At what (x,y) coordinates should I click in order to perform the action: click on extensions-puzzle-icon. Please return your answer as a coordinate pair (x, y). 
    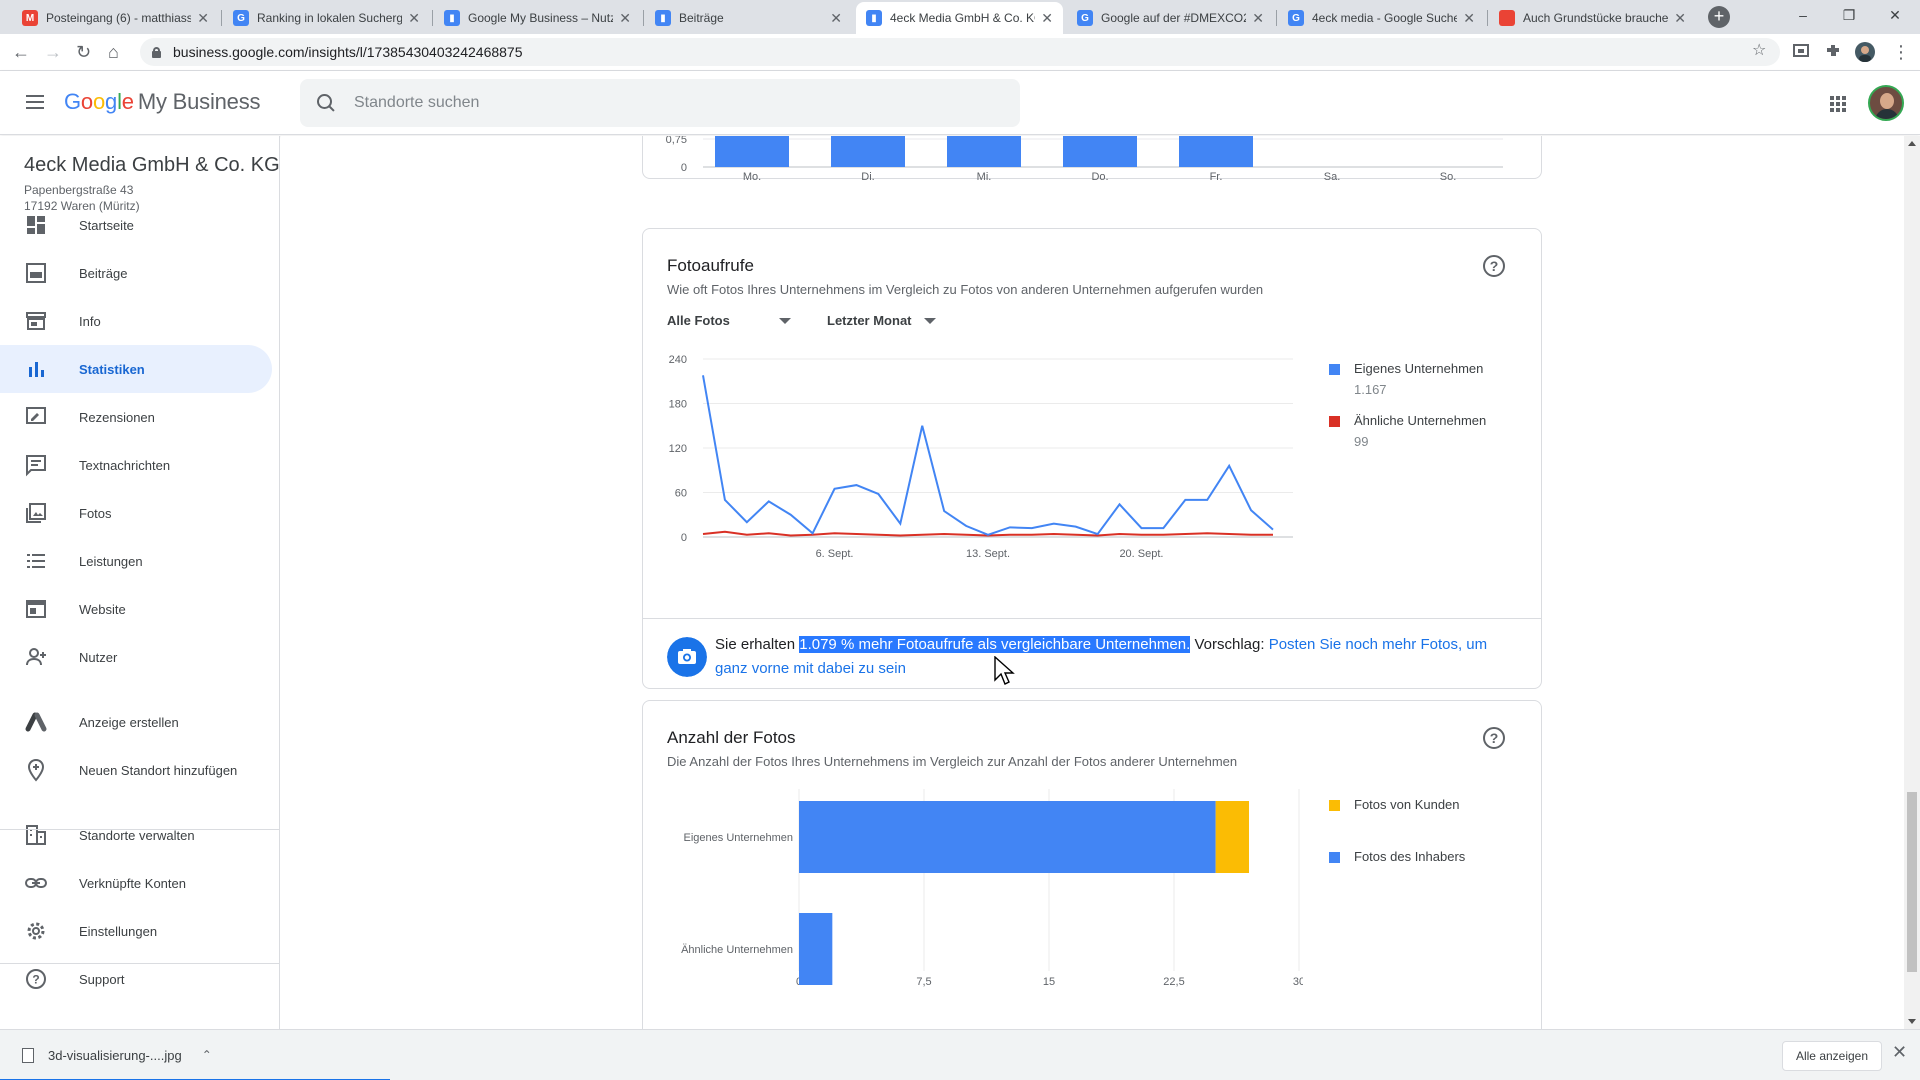
    Looking at the image, I should click on (1833, 51).